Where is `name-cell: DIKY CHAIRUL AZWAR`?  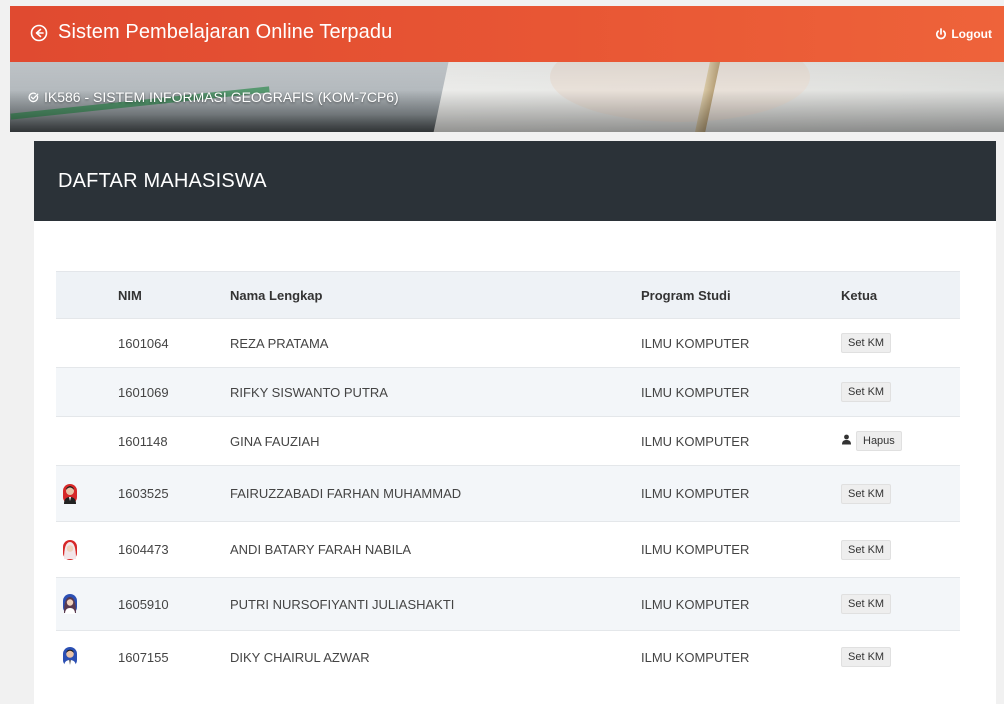 name-cell: DIKY CHAIRUL AZWAR is located at coordinates (435, 657).